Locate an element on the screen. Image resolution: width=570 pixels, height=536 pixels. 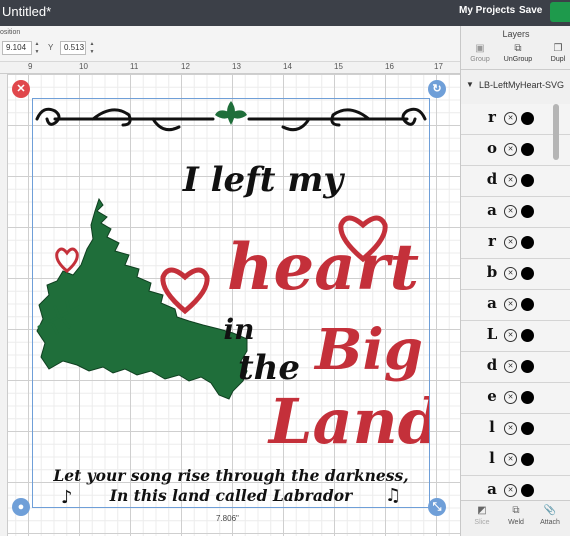
layer-group-header: ▼ LB-LeftMyHeart-SVG is located at coordinates (515, 87).